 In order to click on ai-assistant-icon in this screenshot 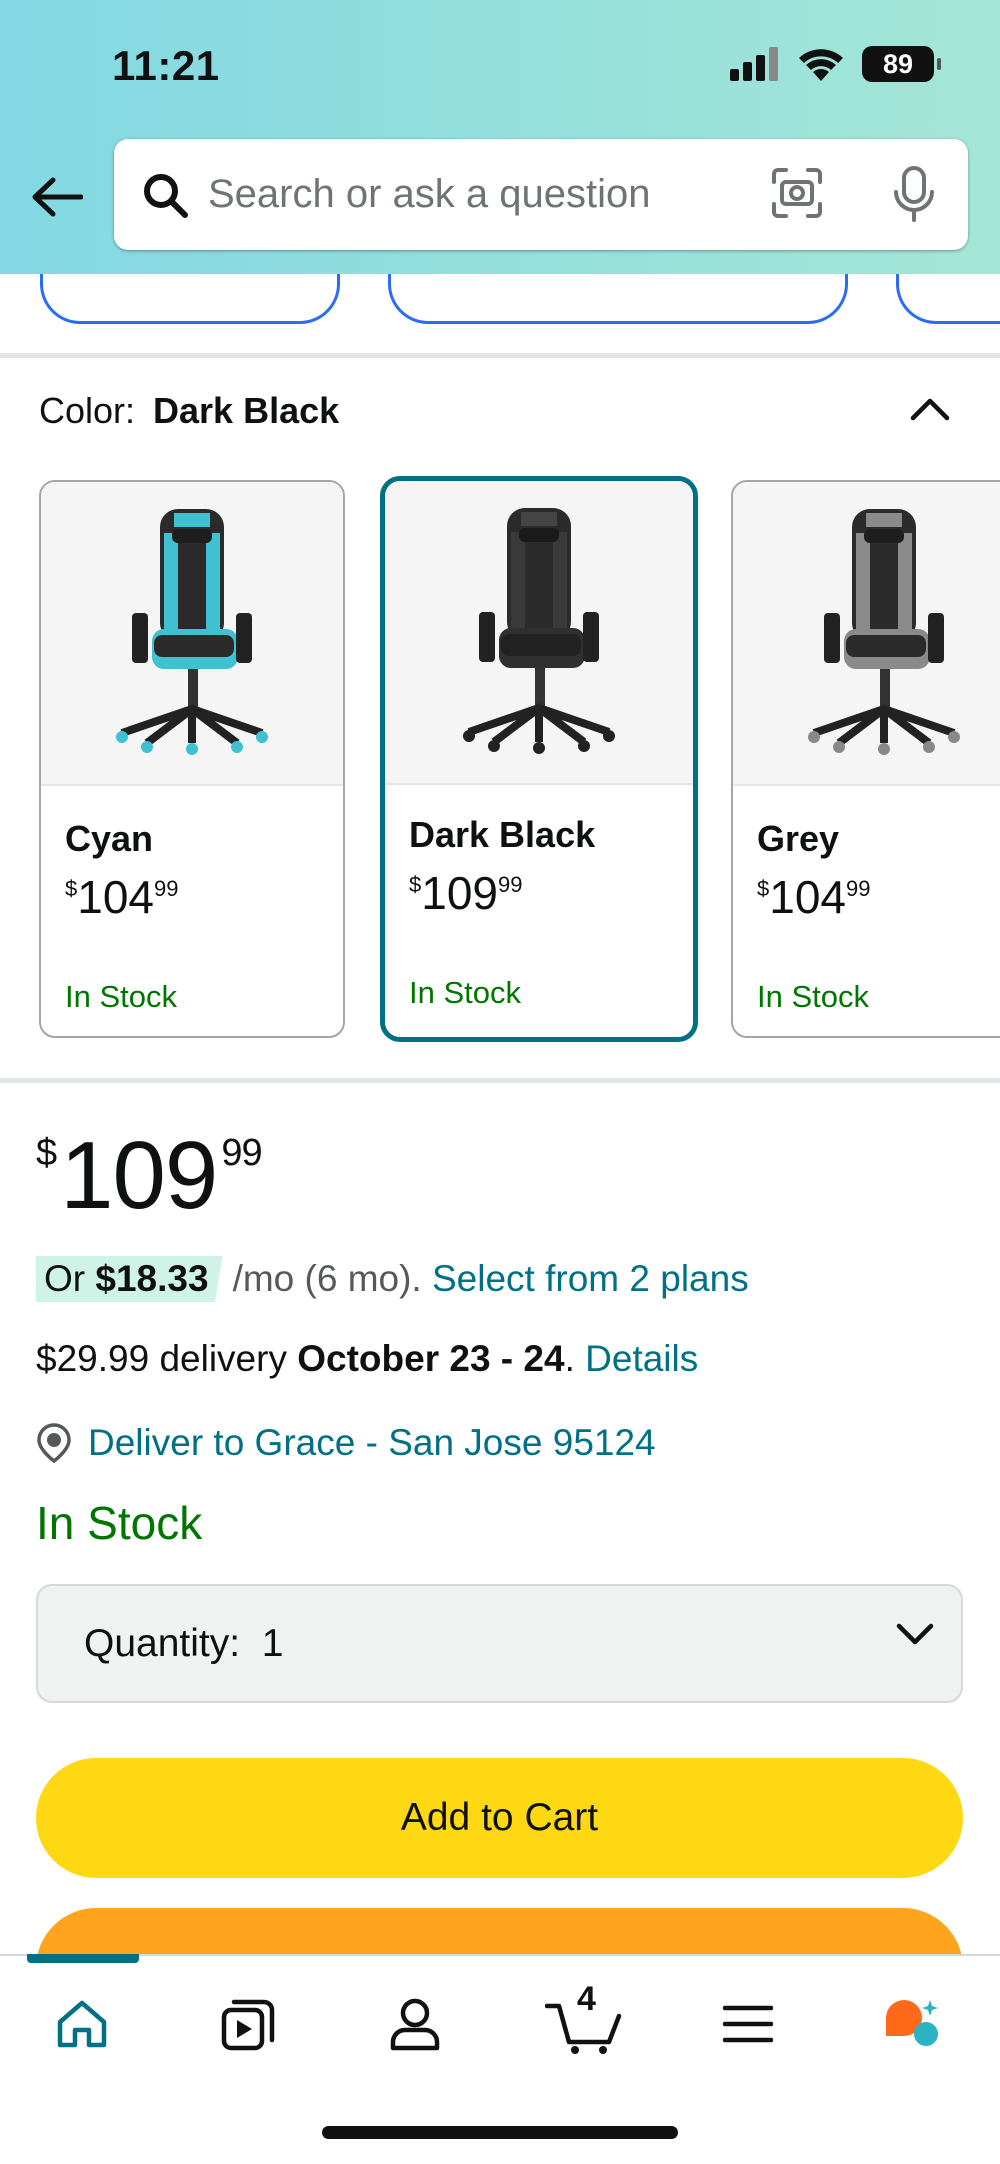, I will do `click(912, 2023)`.